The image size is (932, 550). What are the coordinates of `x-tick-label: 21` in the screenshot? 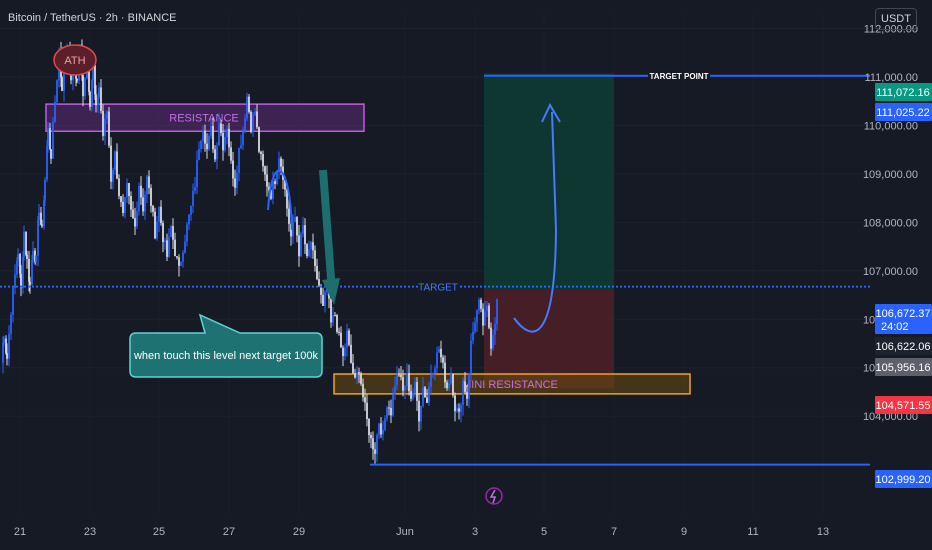 It's located at (20, 532).